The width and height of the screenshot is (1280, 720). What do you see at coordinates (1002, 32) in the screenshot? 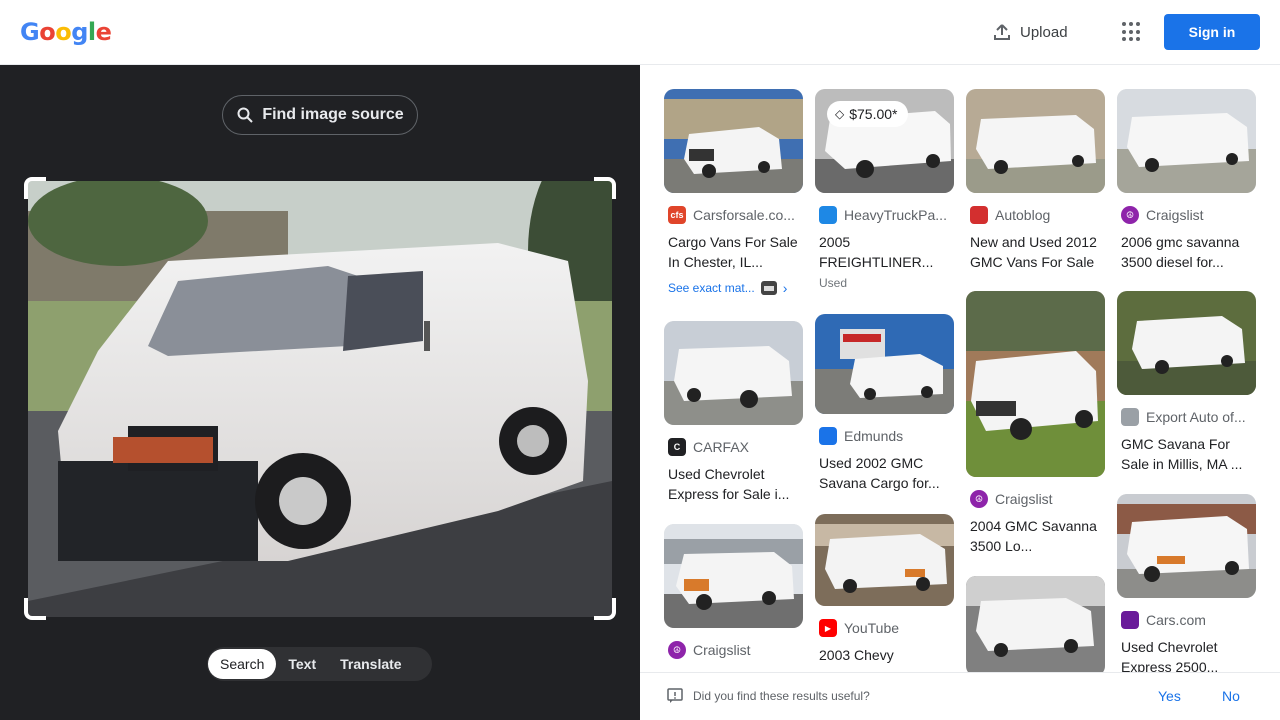
I see `upload-icon` at bounding box center [1002, 32].